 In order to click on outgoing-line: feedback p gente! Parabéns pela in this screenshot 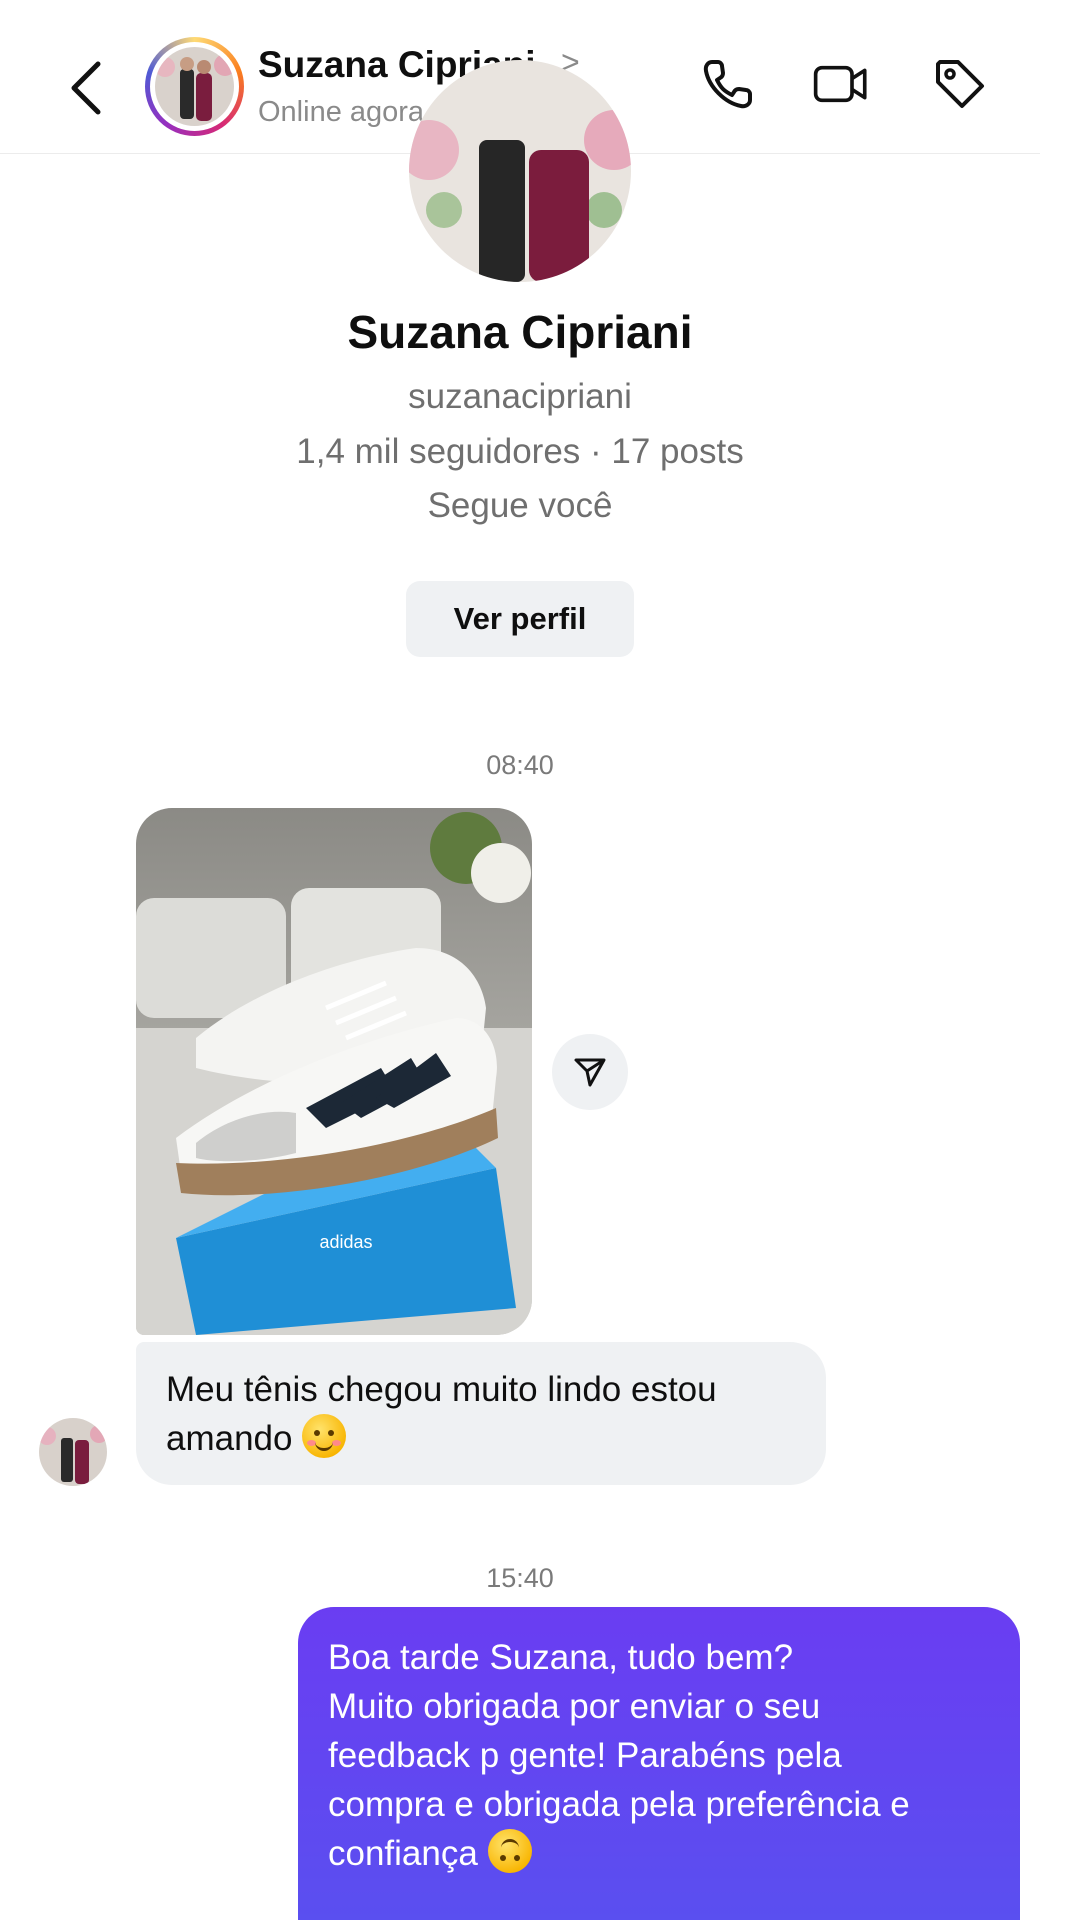, I will do `click(585, 1755)`.